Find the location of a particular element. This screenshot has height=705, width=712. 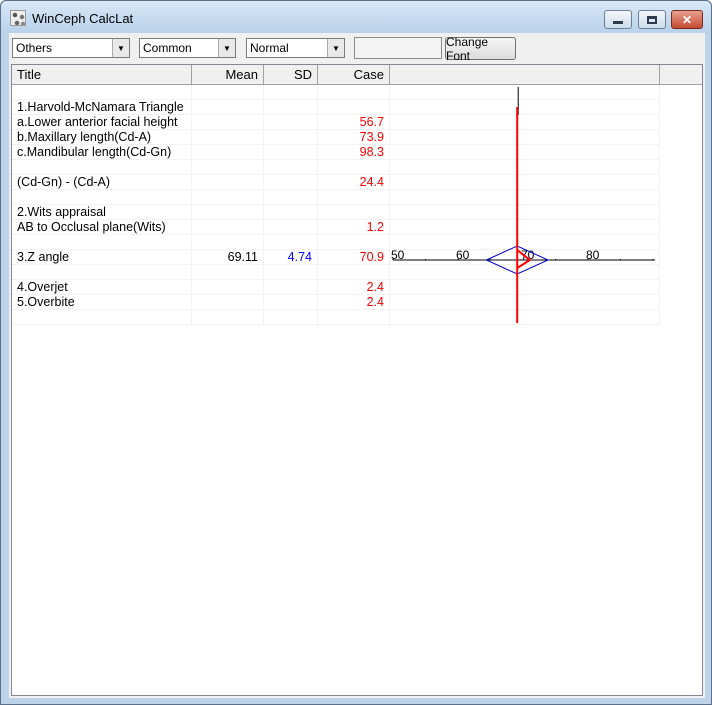

row-case: 24.4 is located at coordinates (354, 182).